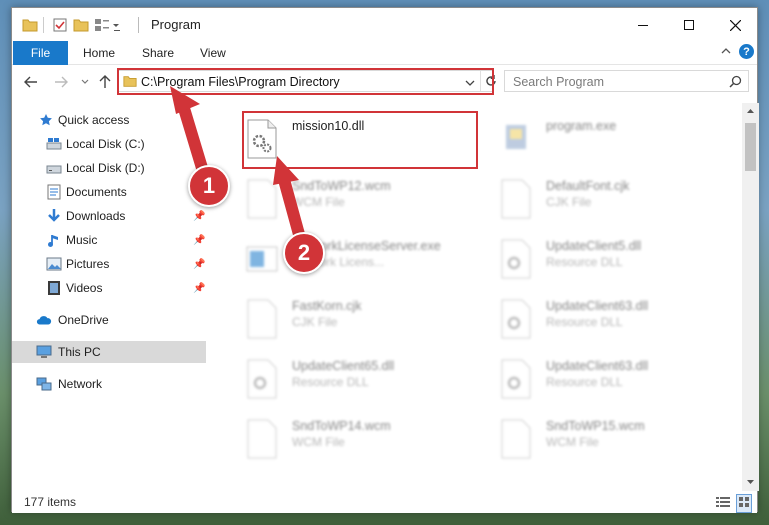  What do you see at coordinates (304, 253) in the screenshot?
I see `callout-badge-2: 2` at bounding box center [304, 253].